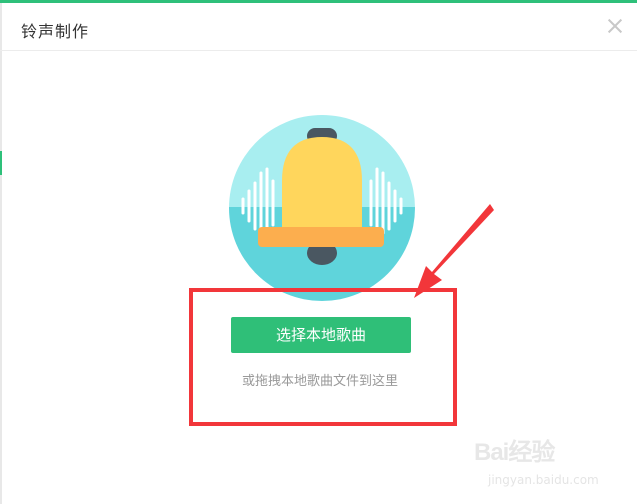  Describe the element at coordinates (55, 31) in the screenshot. I see `dialog-title: 铃声制作` at that location.